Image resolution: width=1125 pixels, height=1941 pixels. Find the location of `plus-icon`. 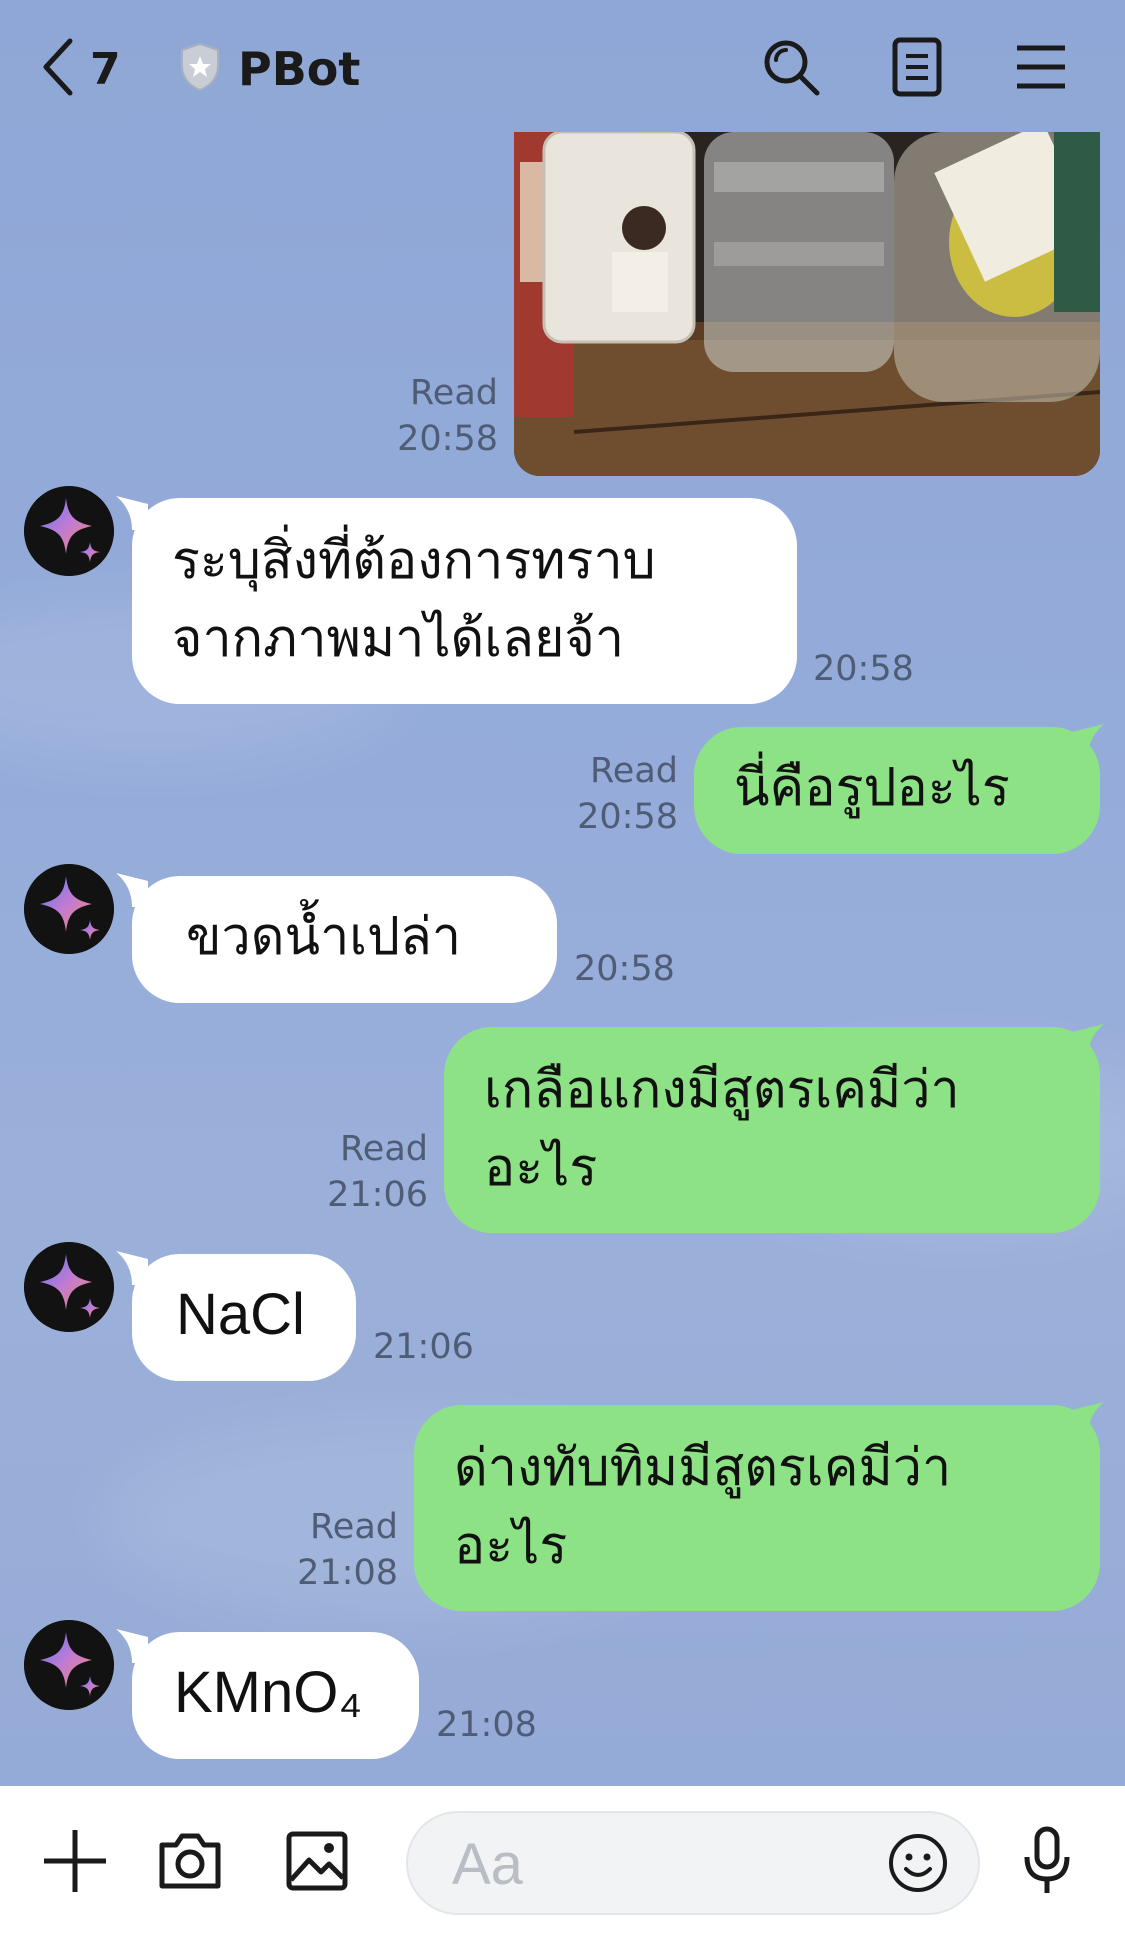

plus-icon is located at coordinates (75, 1863).